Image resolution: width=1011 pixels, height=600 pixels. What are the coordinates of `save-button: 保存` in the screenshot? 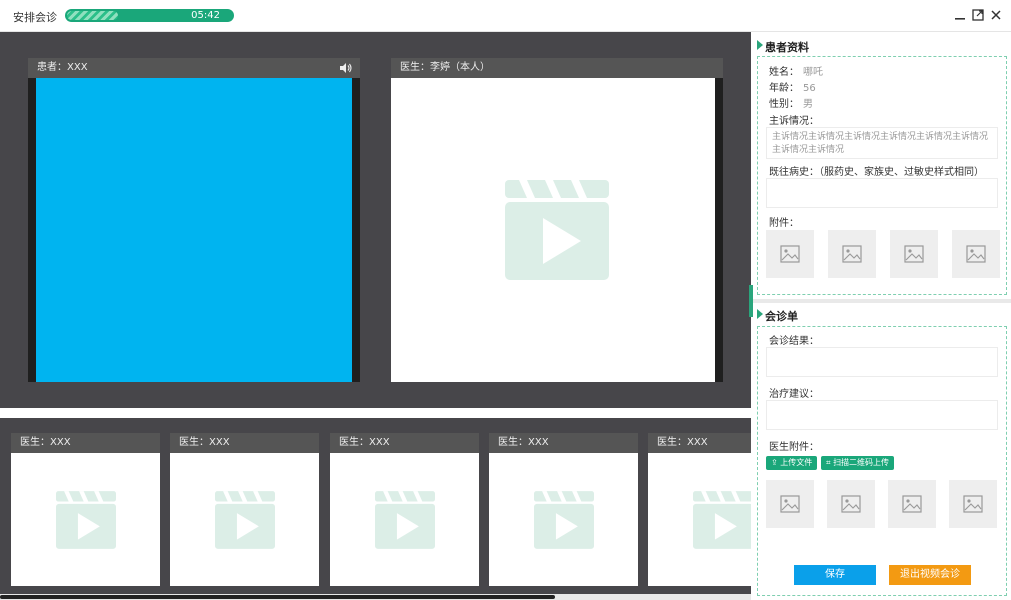 It's located at (835, 575).